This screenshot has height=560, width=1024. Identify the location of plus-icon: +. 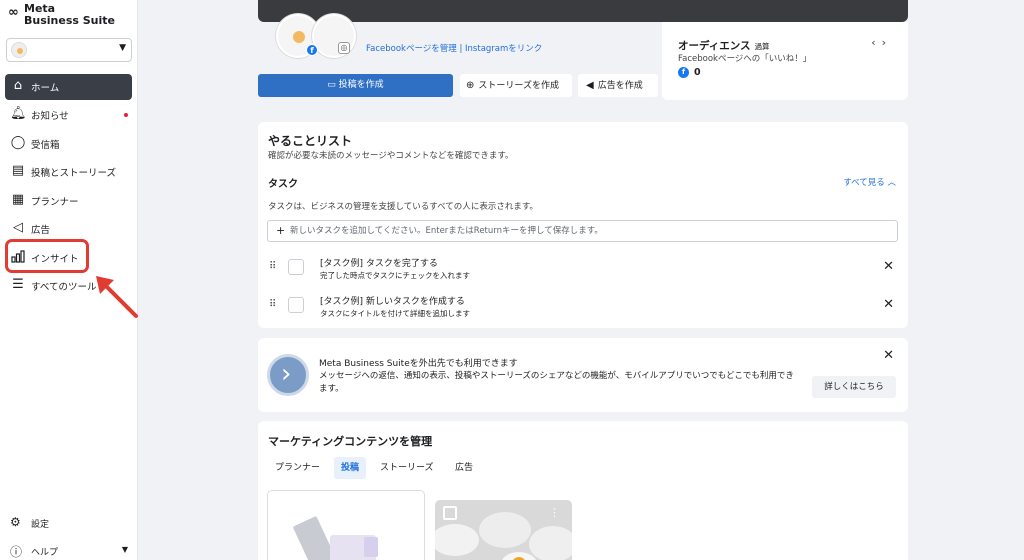
(281, 230).